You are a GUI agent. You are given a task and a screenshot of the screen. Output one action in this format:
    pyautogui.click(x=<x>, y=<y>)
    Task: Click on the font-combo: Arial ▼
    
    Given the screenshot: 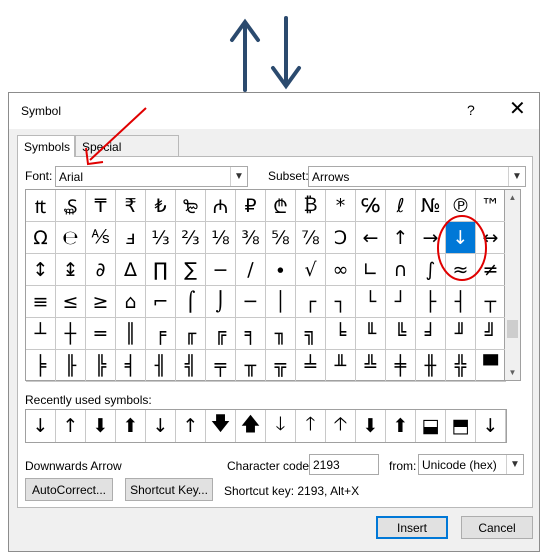 What is the action you would take?
    pyautogui.click(x=151, y=176)
    